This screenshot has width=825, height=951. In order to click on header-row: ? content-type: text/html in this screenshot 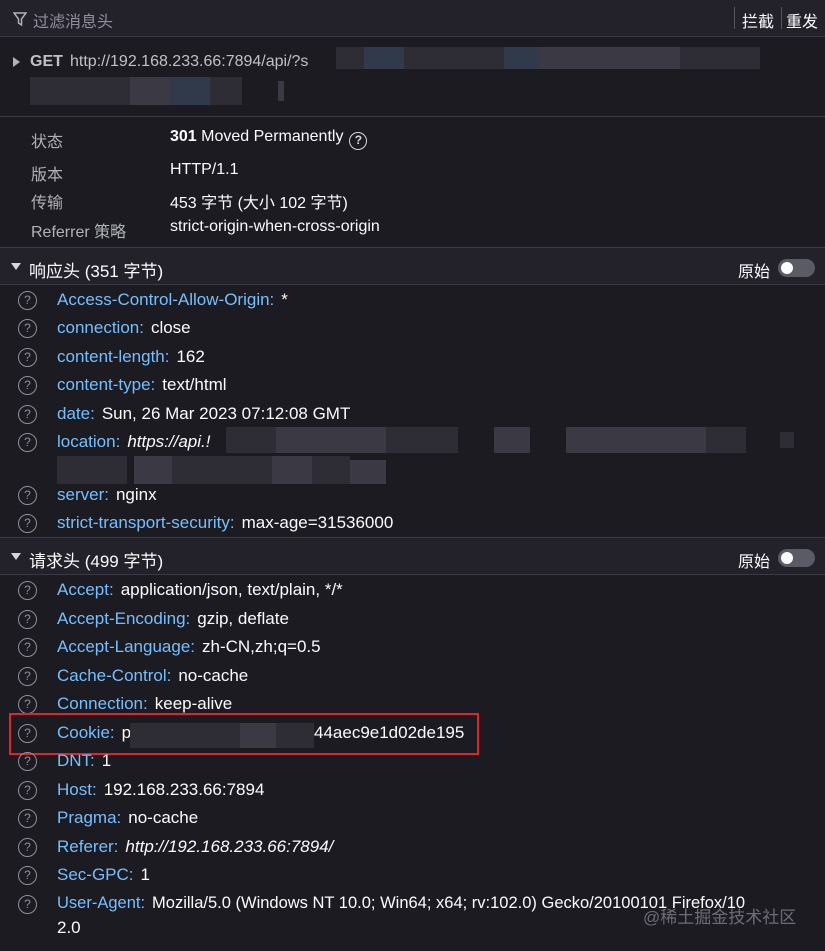, I will do `click(412, 387)`.